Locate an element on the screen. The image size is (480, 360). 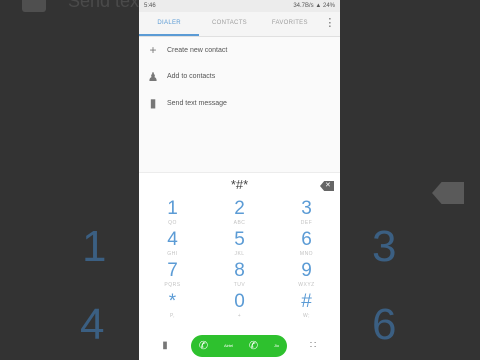
bg-digit: 4 is located at coordinates (92, 324).